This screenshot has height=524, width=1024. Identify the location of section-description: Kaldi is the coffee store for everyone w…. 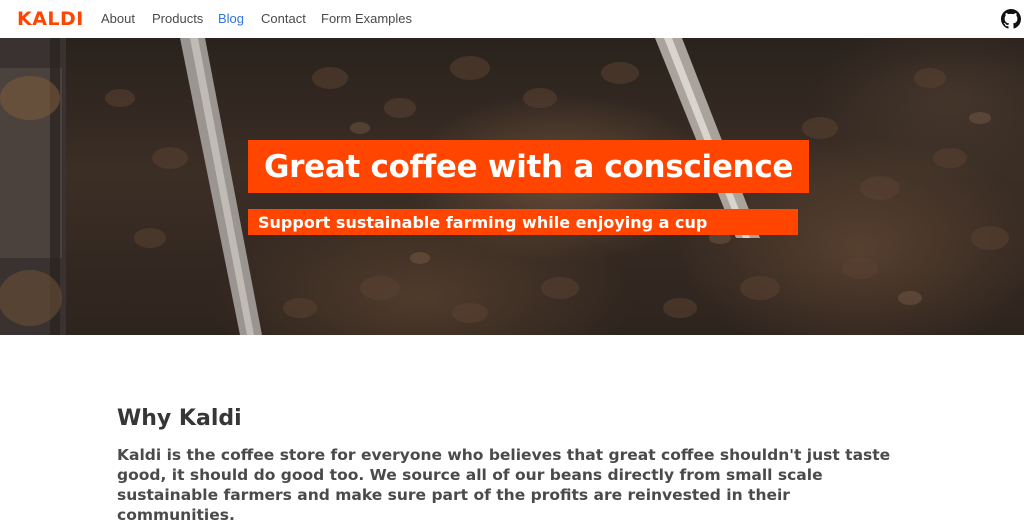
(504, 485).